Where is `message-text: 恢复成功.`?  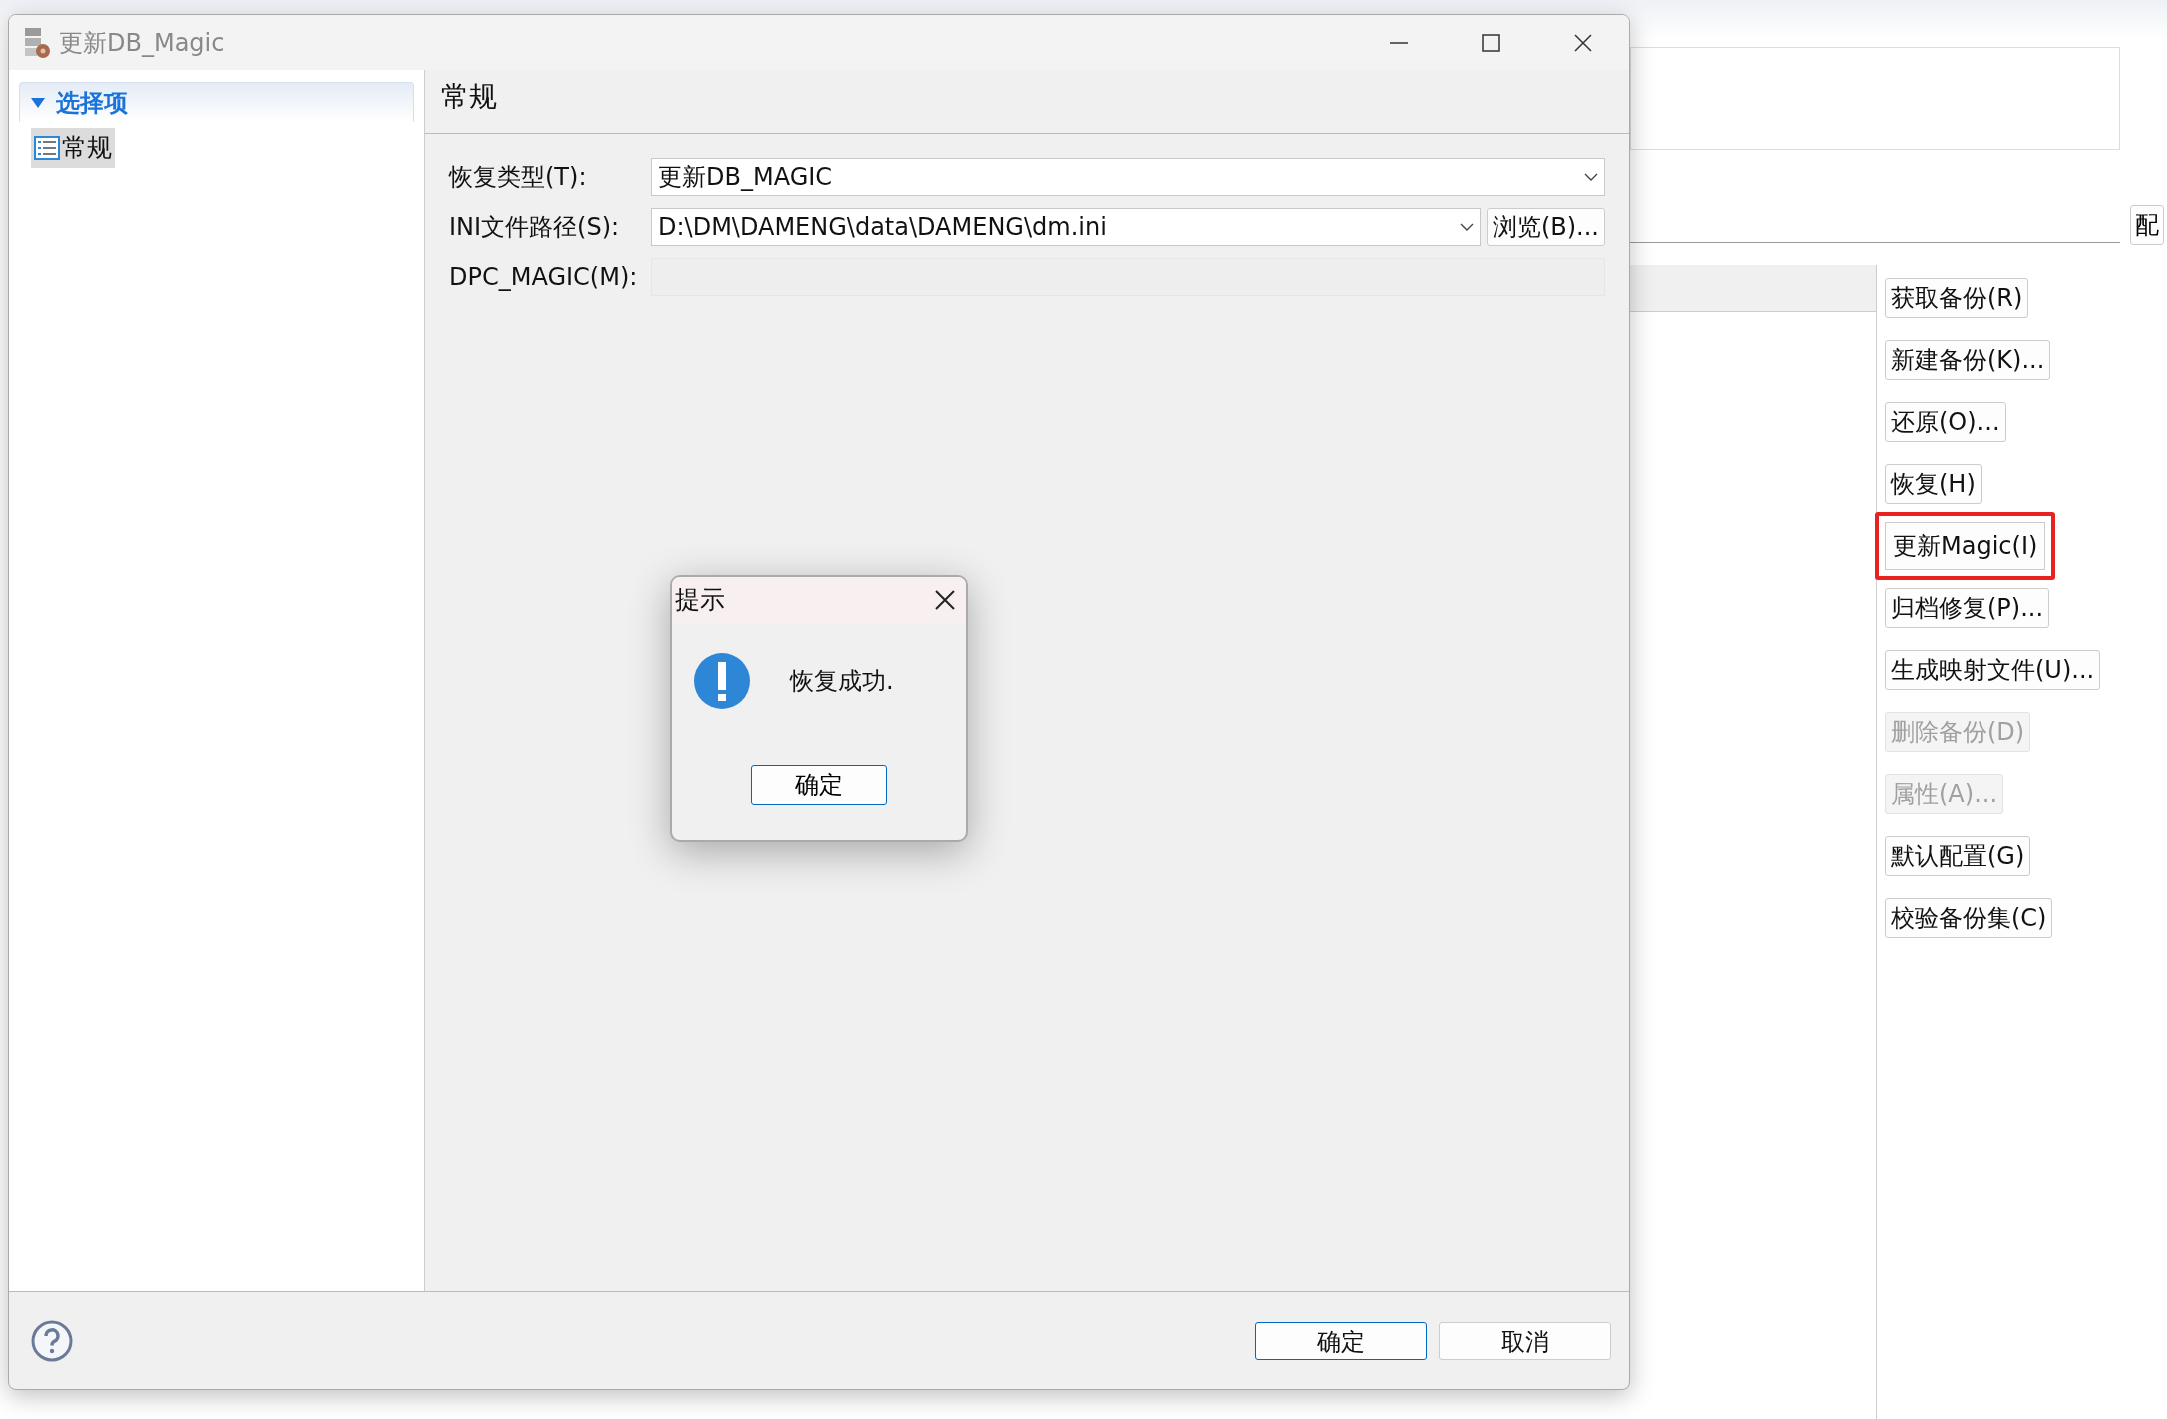 message-text: 恢复成功. is located at coordinates (842, 681).